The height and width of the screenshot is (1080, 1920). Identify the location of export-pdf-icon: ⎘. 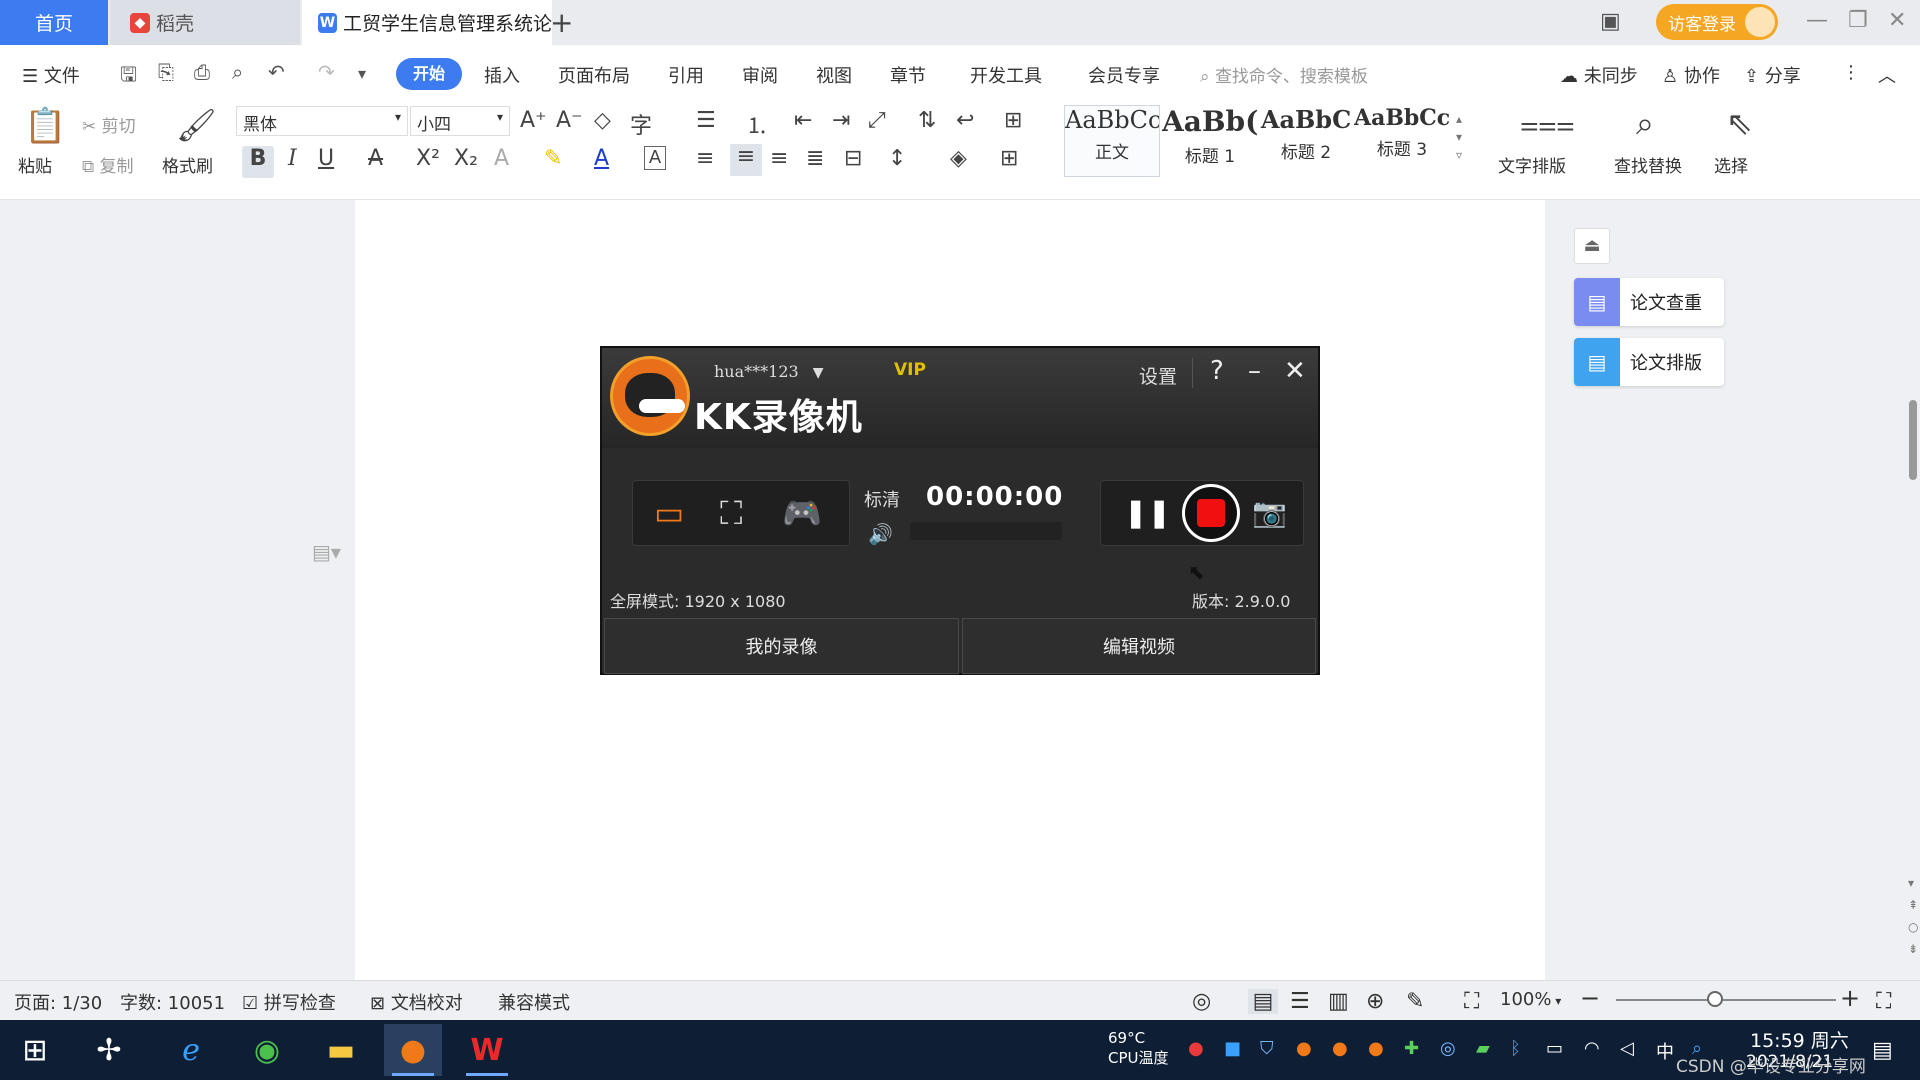
(166, 72).